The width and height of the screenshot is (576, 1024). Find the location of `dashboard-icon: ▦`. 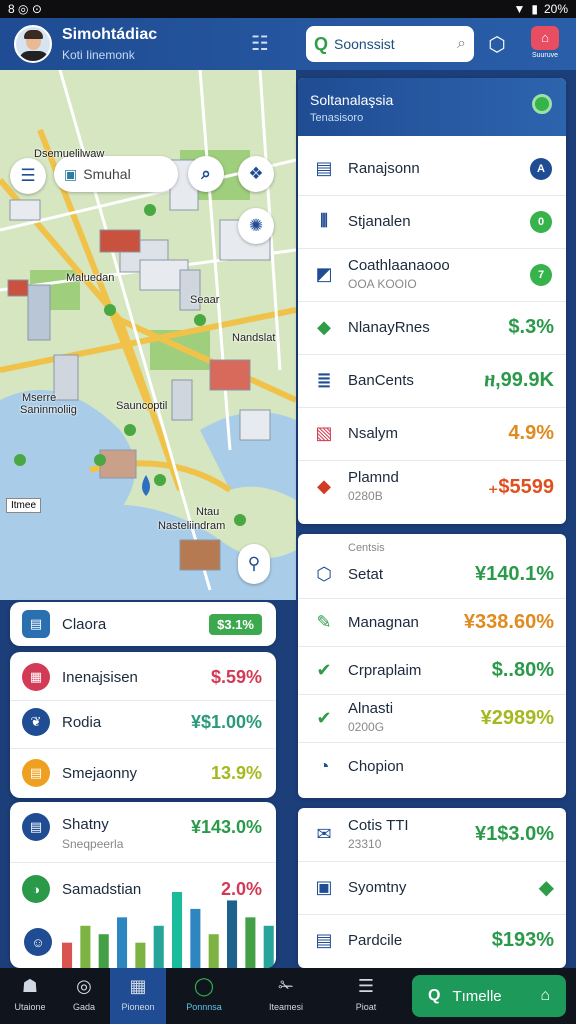

dashboard-icon: ▦ is located at coordinates (138, 986).